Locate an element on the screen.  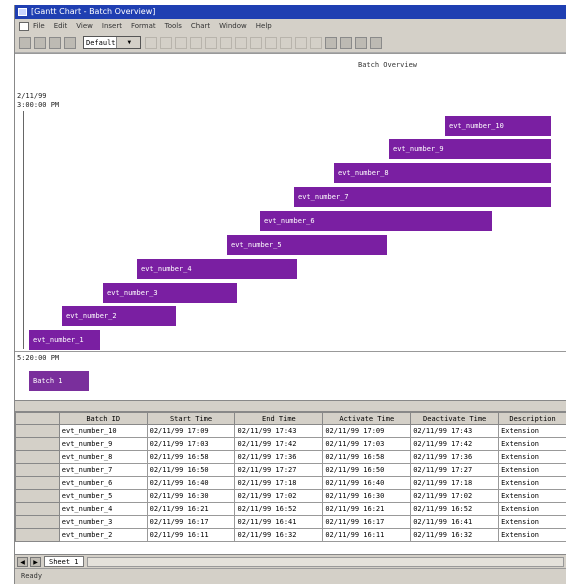
cursor-icon is located at coordinates (271, 42).